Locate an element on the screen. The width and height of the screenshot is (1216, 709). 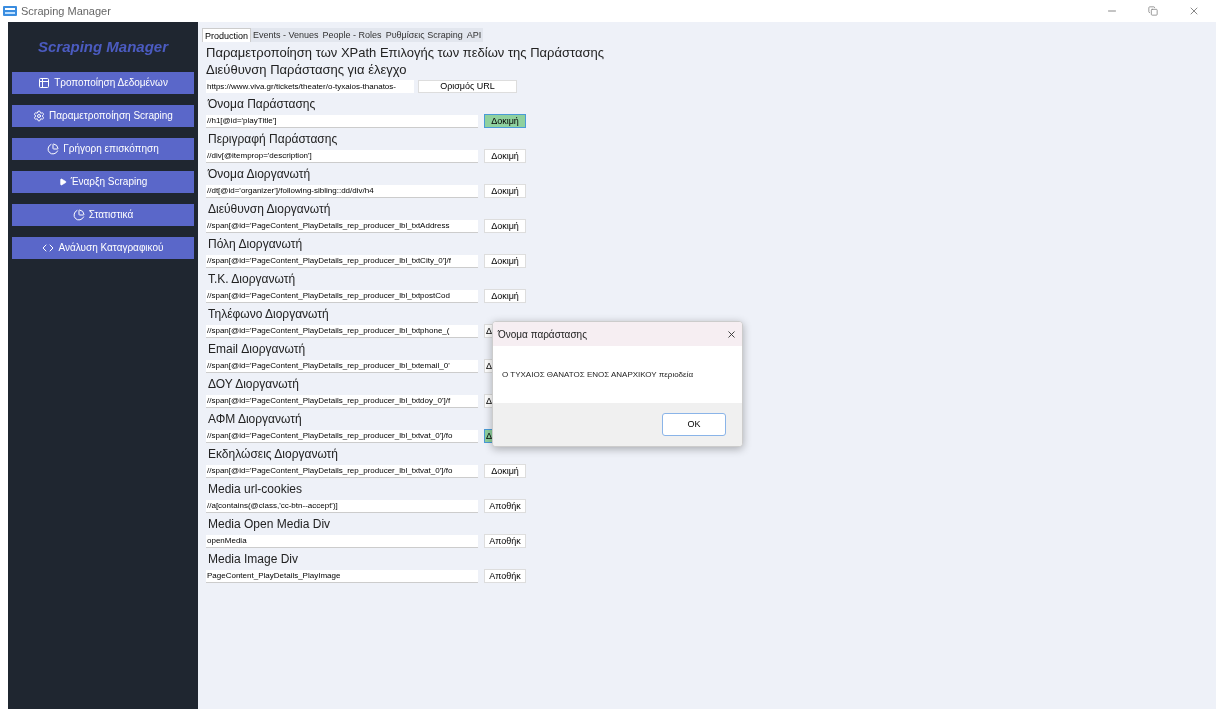
sidebar-button: Ανάλυση Καταγραφικού is located at coordinates (103, 247).